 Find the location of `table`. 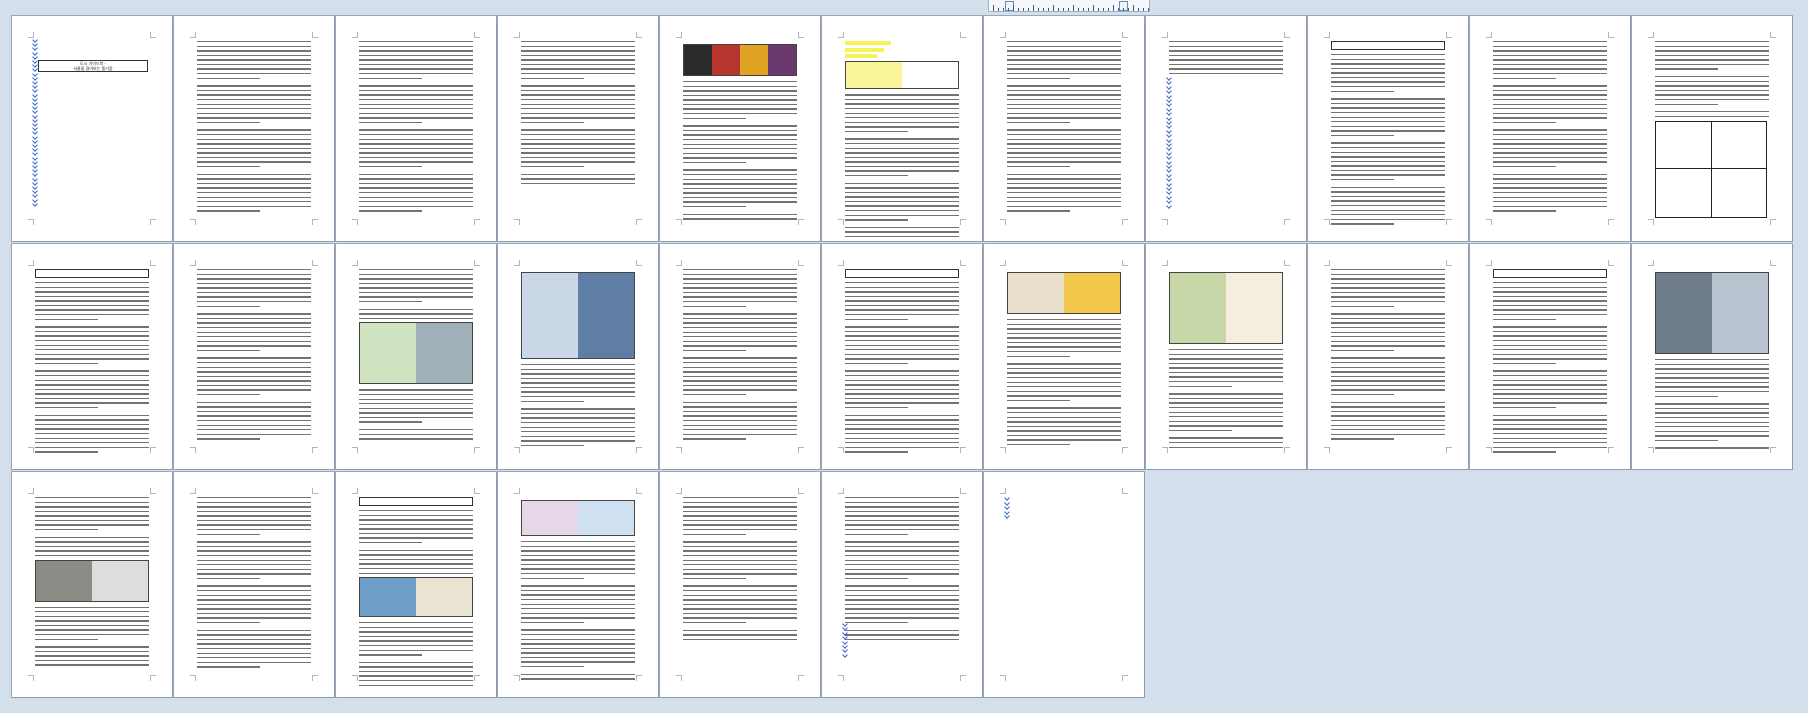

table is located at coordinates (1711, 169).